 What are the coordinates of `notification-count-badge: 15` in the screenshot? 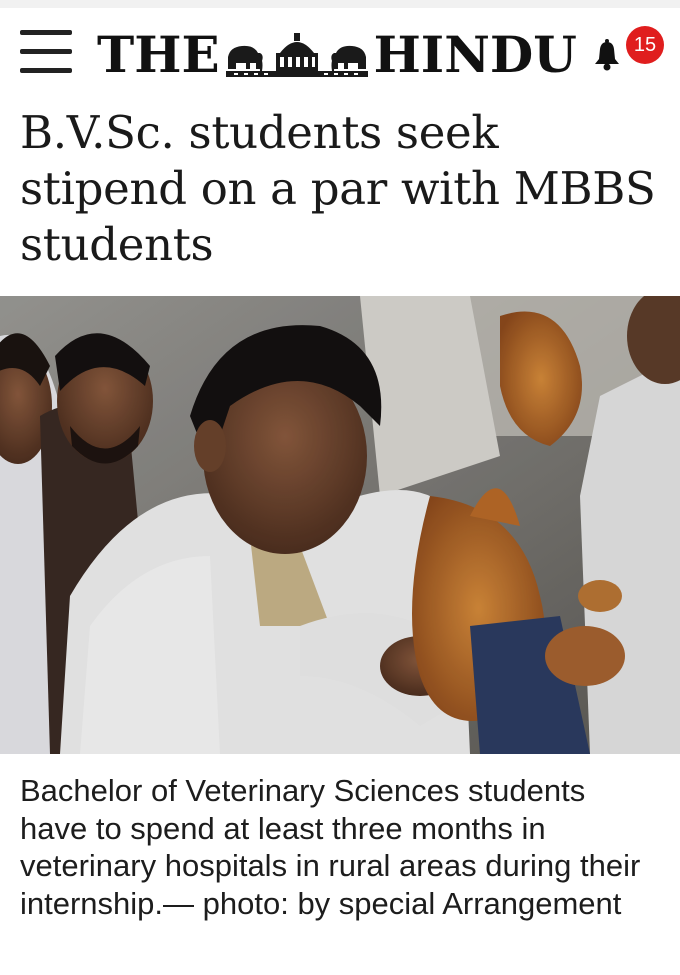 It's located at (645, 45).